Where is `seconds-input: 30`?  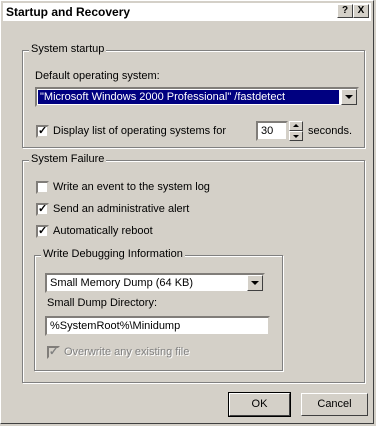 seconds-input: 30 is located at coordinates (272, 131).